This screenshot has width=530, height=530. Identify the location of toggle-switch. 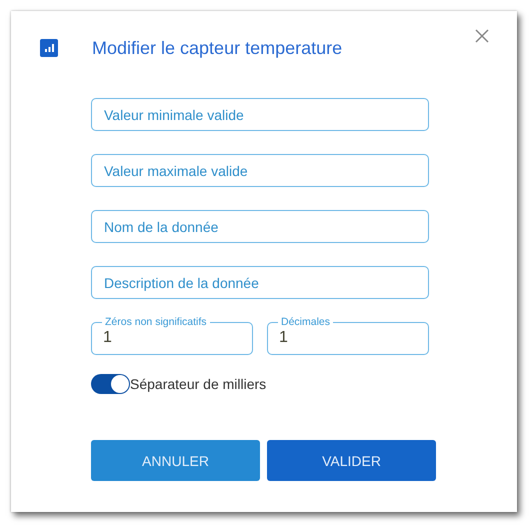
(110, 384).